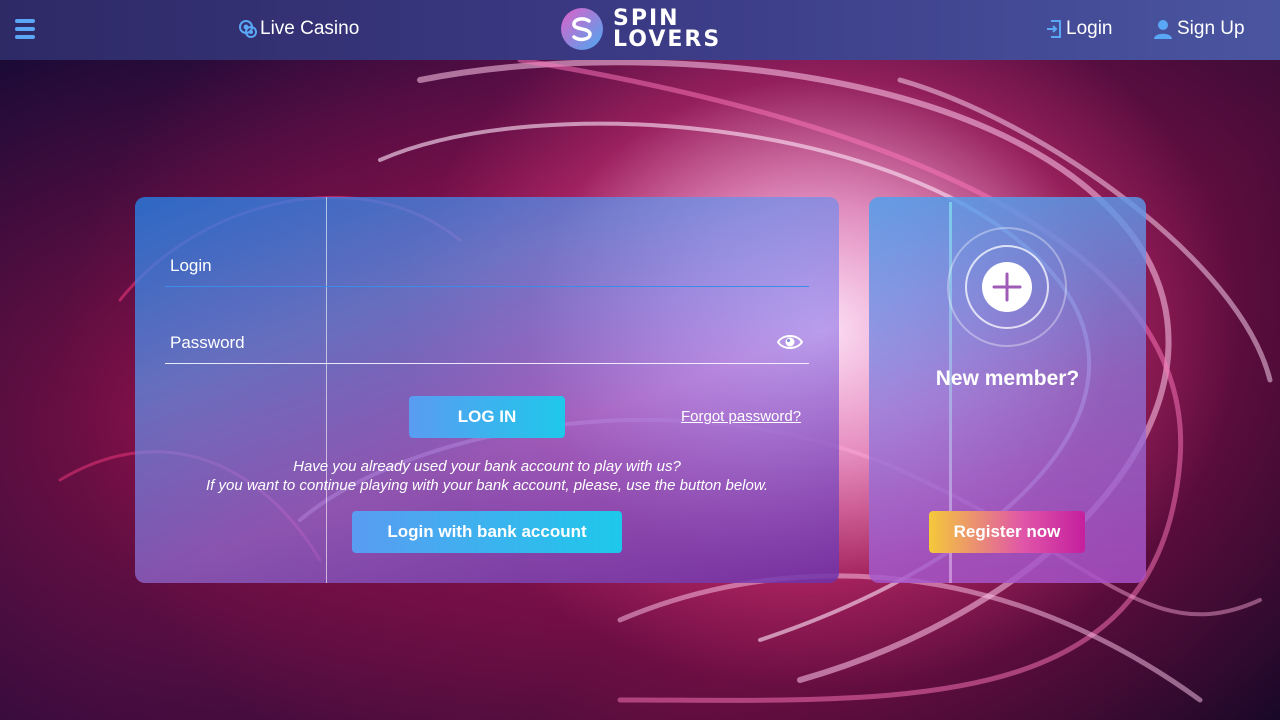  Describe the element at coordinates (1089, 28) in the screenshot. I see `nav-login-label: Login` at that location.